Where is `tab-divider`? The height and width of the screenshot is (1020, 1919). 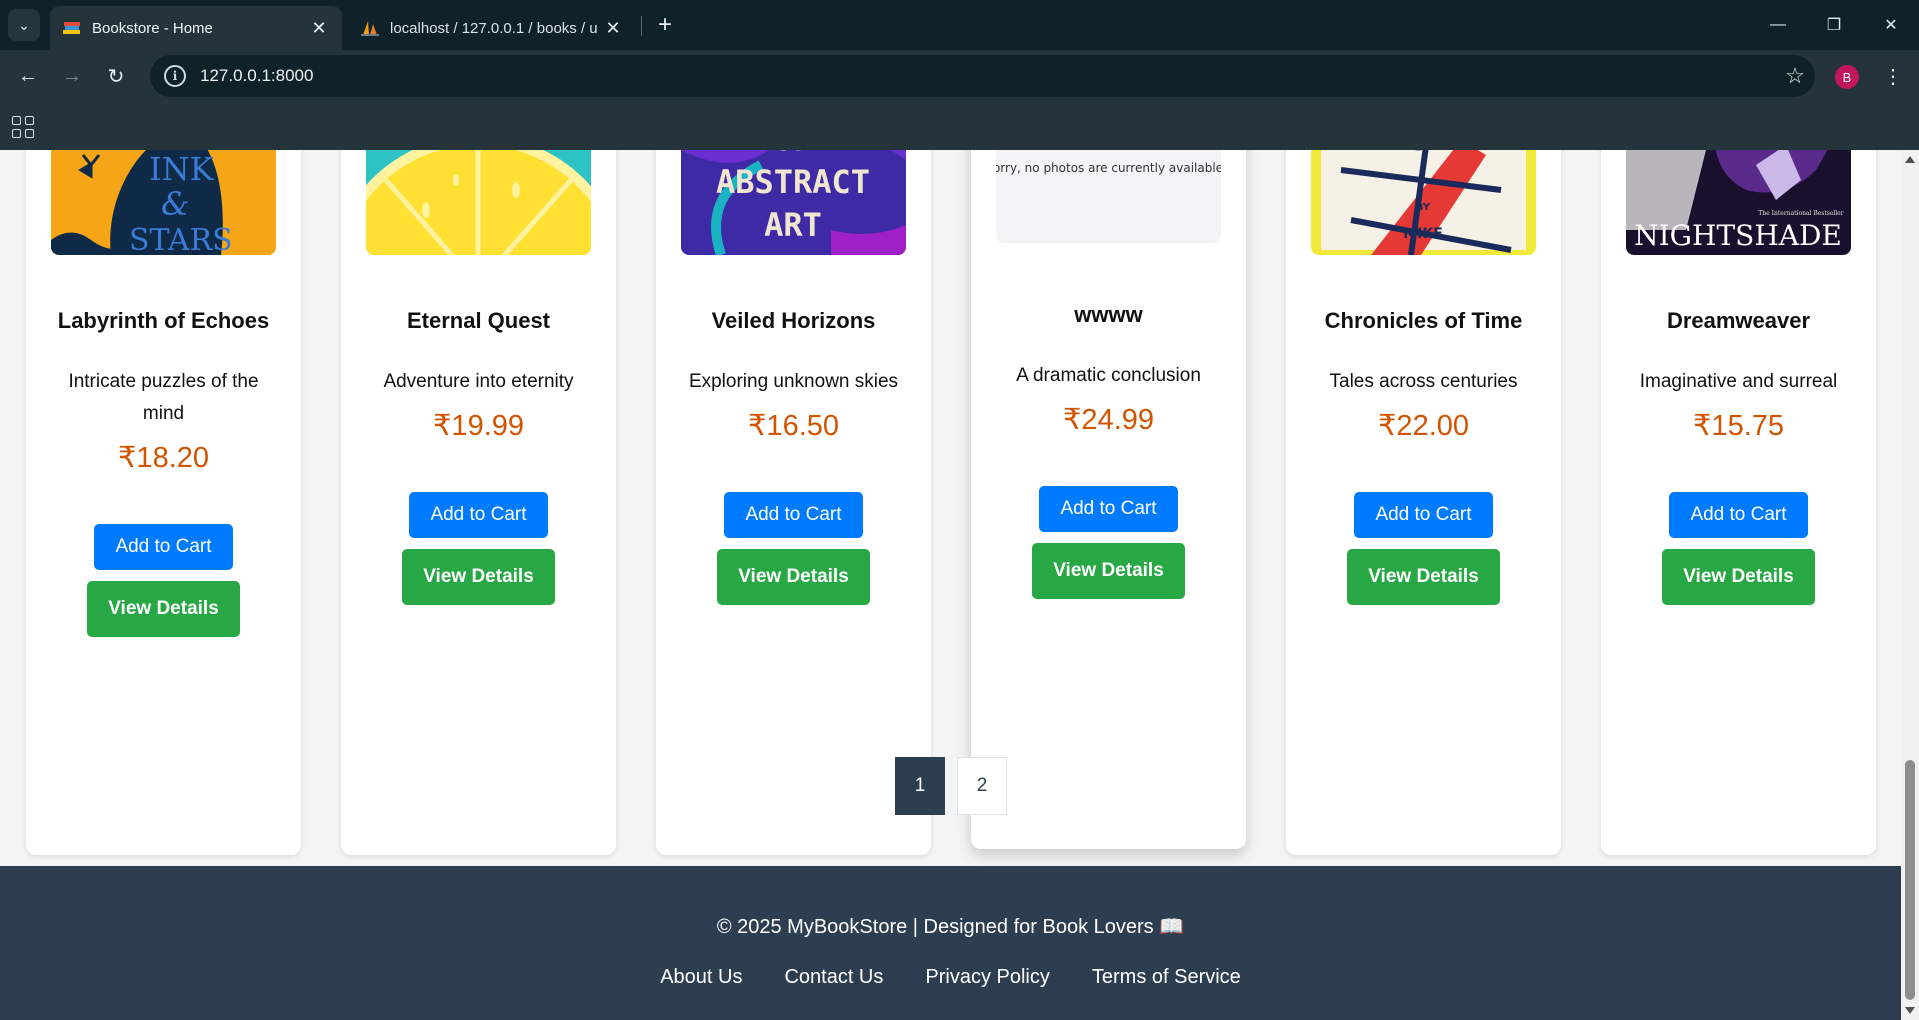 tab-divider is located at coordinates (641, 26).